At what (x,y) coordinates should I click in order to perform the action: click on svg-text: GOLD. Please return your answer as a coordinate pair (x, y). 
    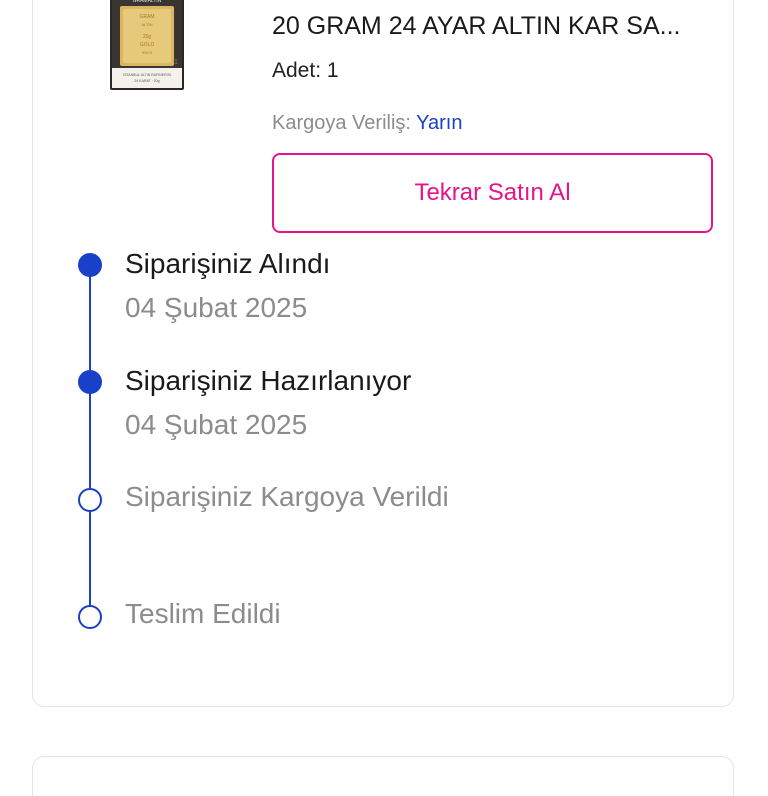
    Looking at the image, I should click on (147, 45).